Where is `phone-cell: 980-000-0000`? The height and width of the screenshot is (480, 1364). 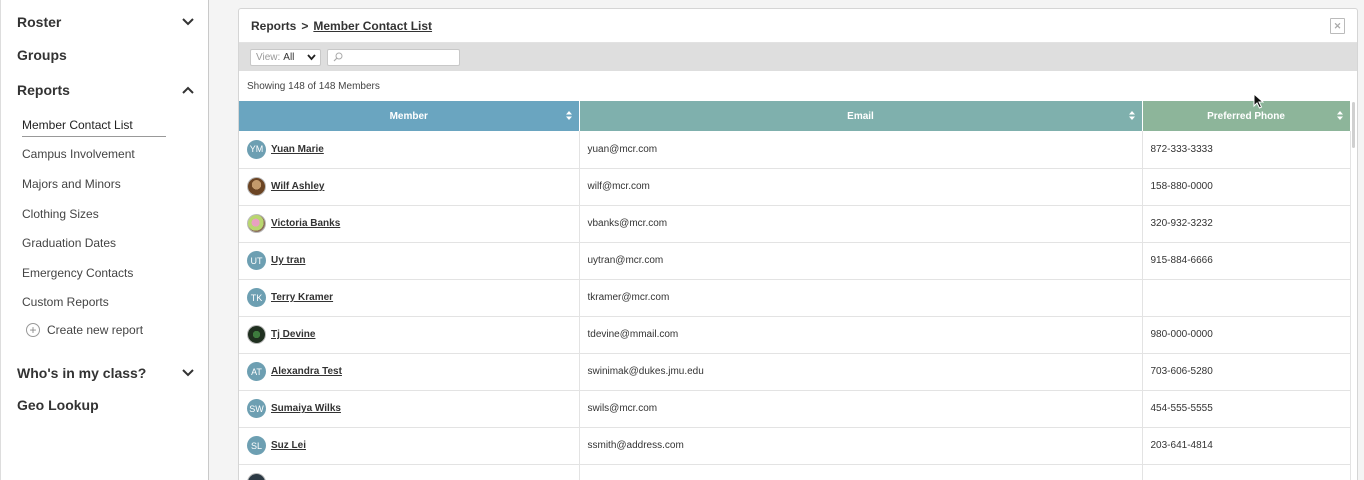
phone-cell: 980-000-0000 is located at coordinates (1246, 335).